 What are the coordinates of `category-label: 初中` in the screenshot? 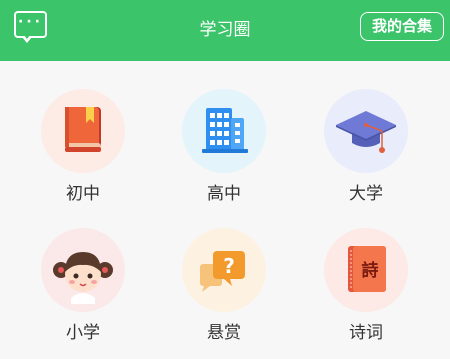 It's located at (83, 194).